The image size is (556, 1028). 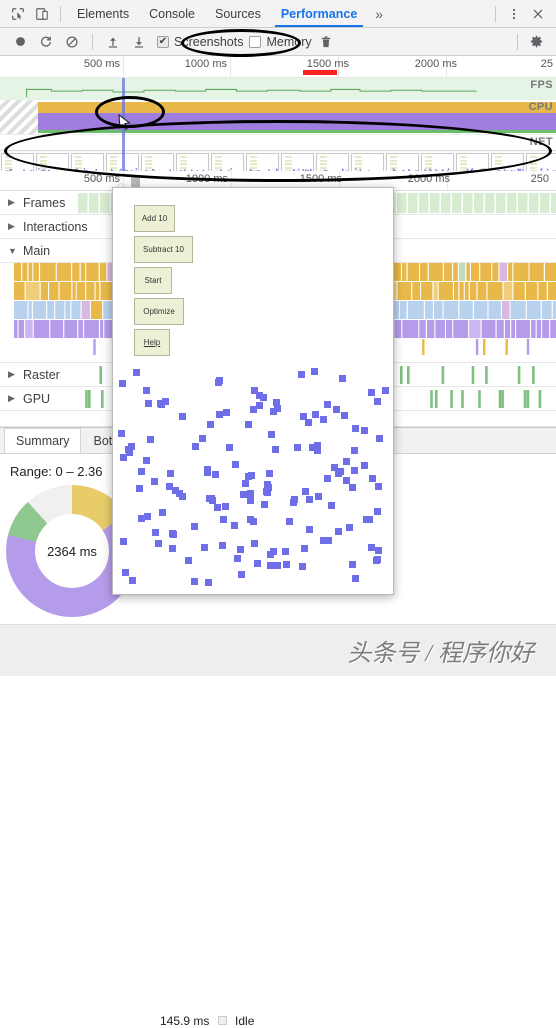 I want to click on record-circle-icon, so click(x=20, y=42).